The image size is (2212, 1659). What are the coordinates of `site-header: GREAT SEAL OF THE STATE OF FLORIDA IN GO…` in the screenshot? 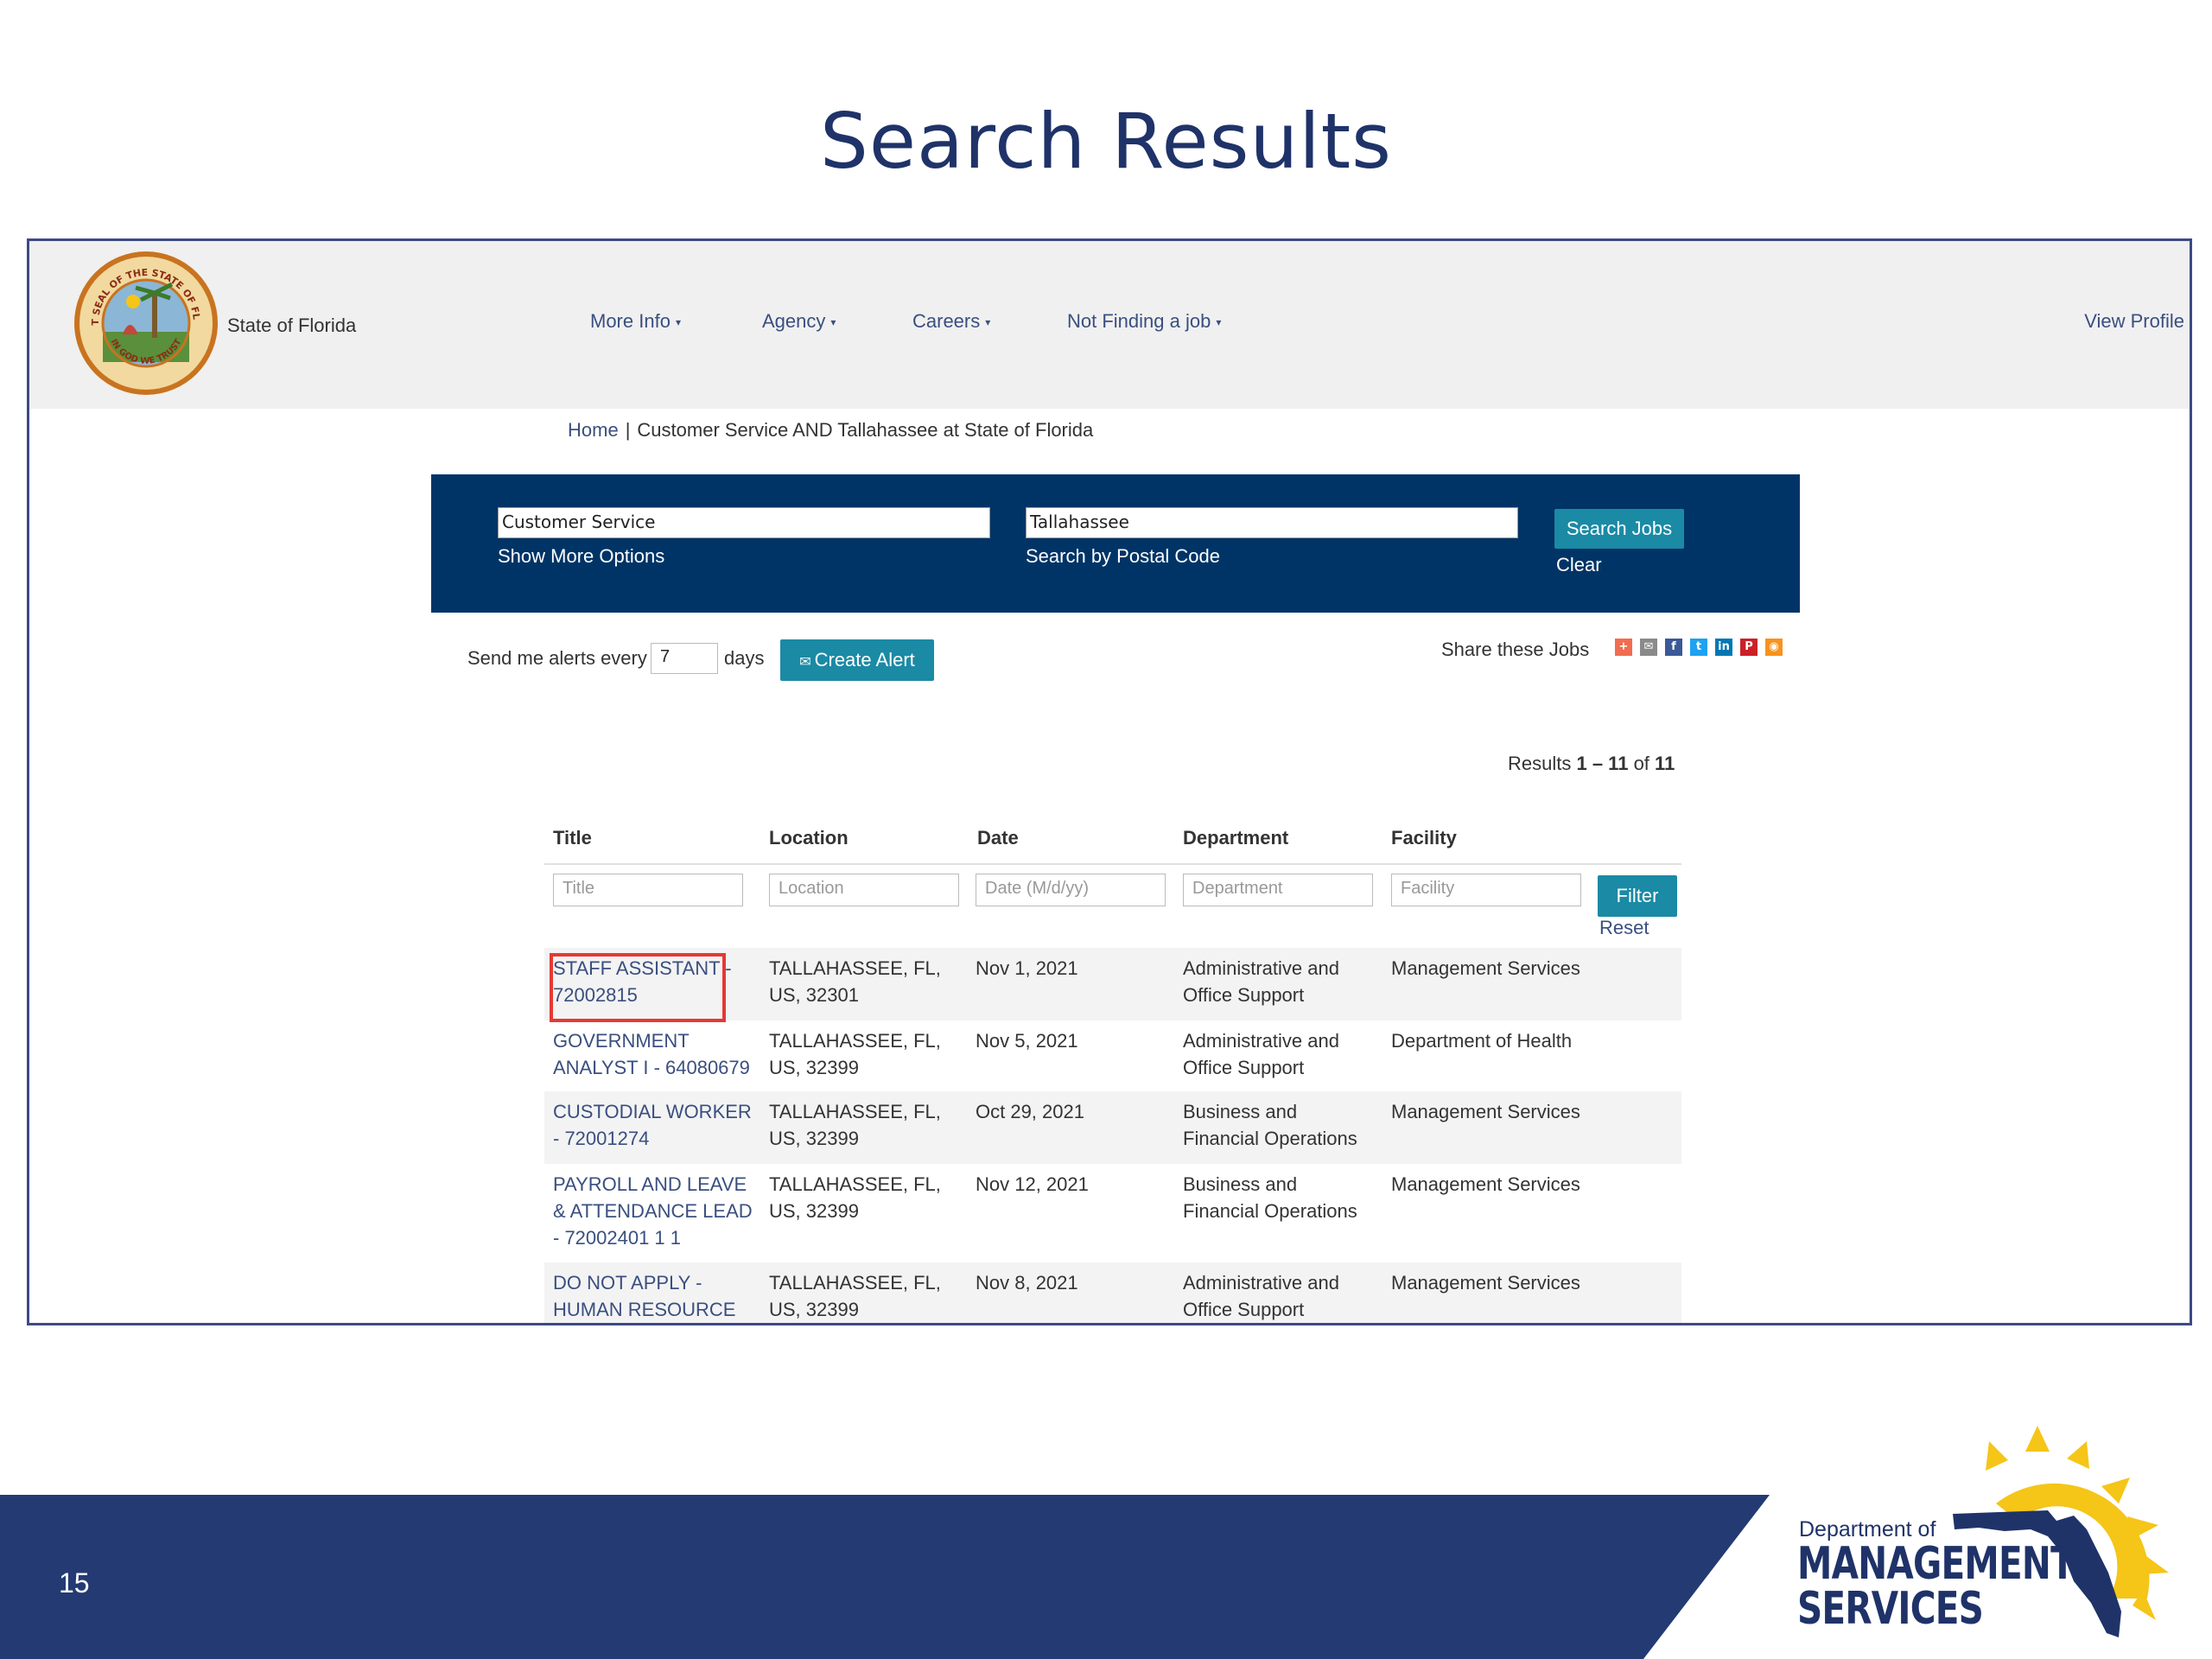 It's located at (1109, 325).